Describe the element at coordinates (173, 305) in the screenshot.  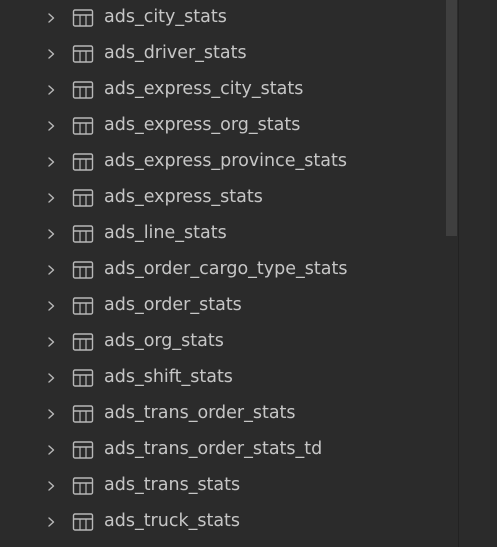
I see `tree-item-label: ads_order_stats` at that location.